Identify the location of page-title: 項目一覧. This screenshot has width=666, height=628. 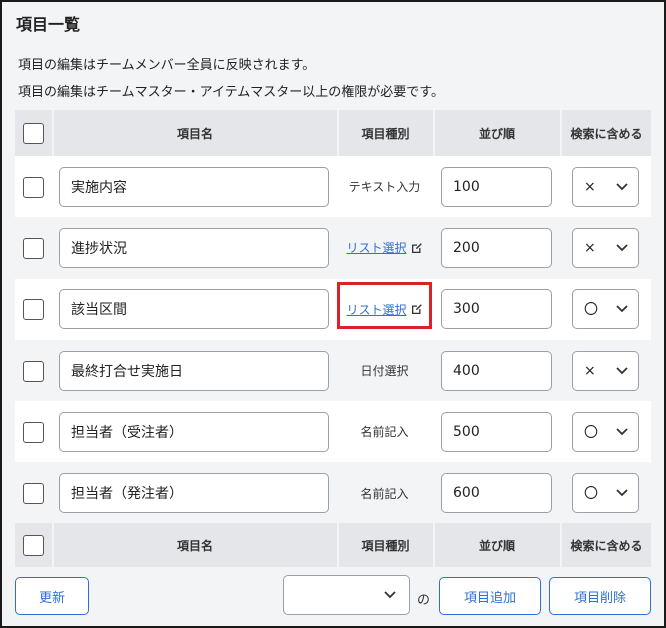
(48, 24).